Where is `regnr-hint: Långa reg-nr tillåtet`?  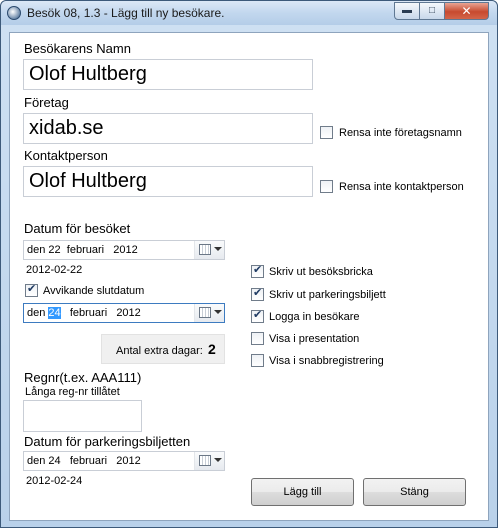
regnr-hint: Långa reg-nr tillåtet is located at coordinates (72, 392).